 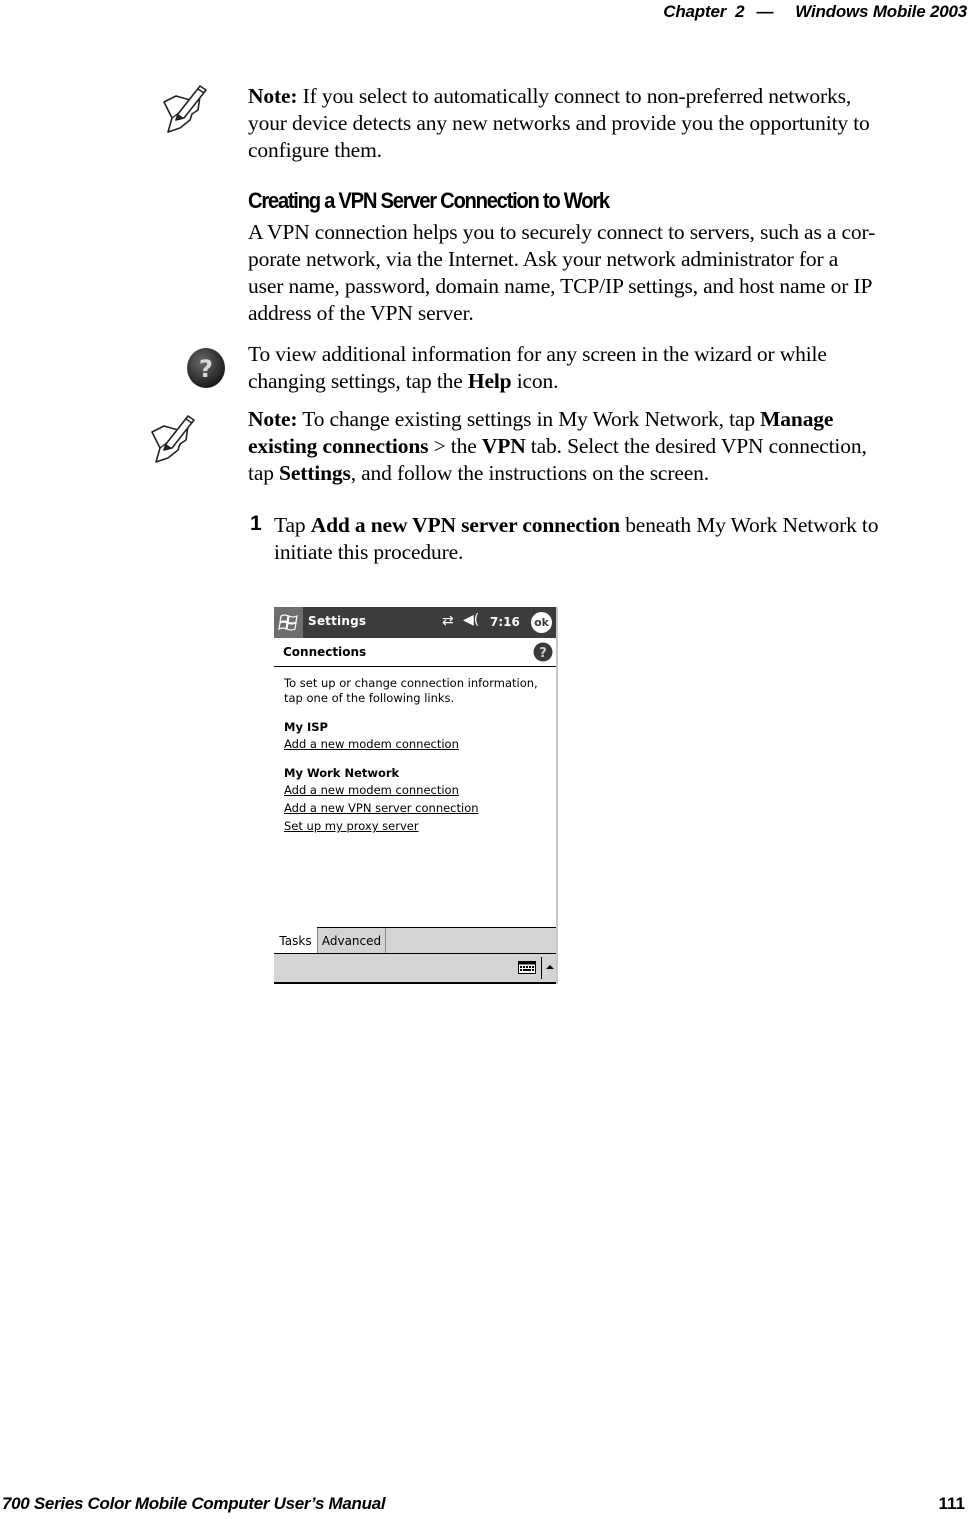 What do you see at coordinates (351, 940) in the screenshot?
I see `tab-advanced: Advanced` at bounding box center [351, 940].